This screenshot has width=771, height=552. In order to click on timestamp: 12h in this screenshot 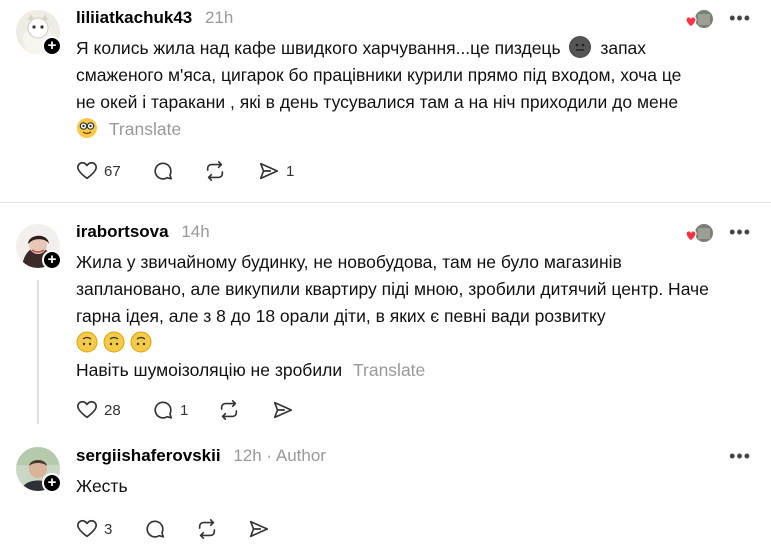, I will do `click(247, 455)`.